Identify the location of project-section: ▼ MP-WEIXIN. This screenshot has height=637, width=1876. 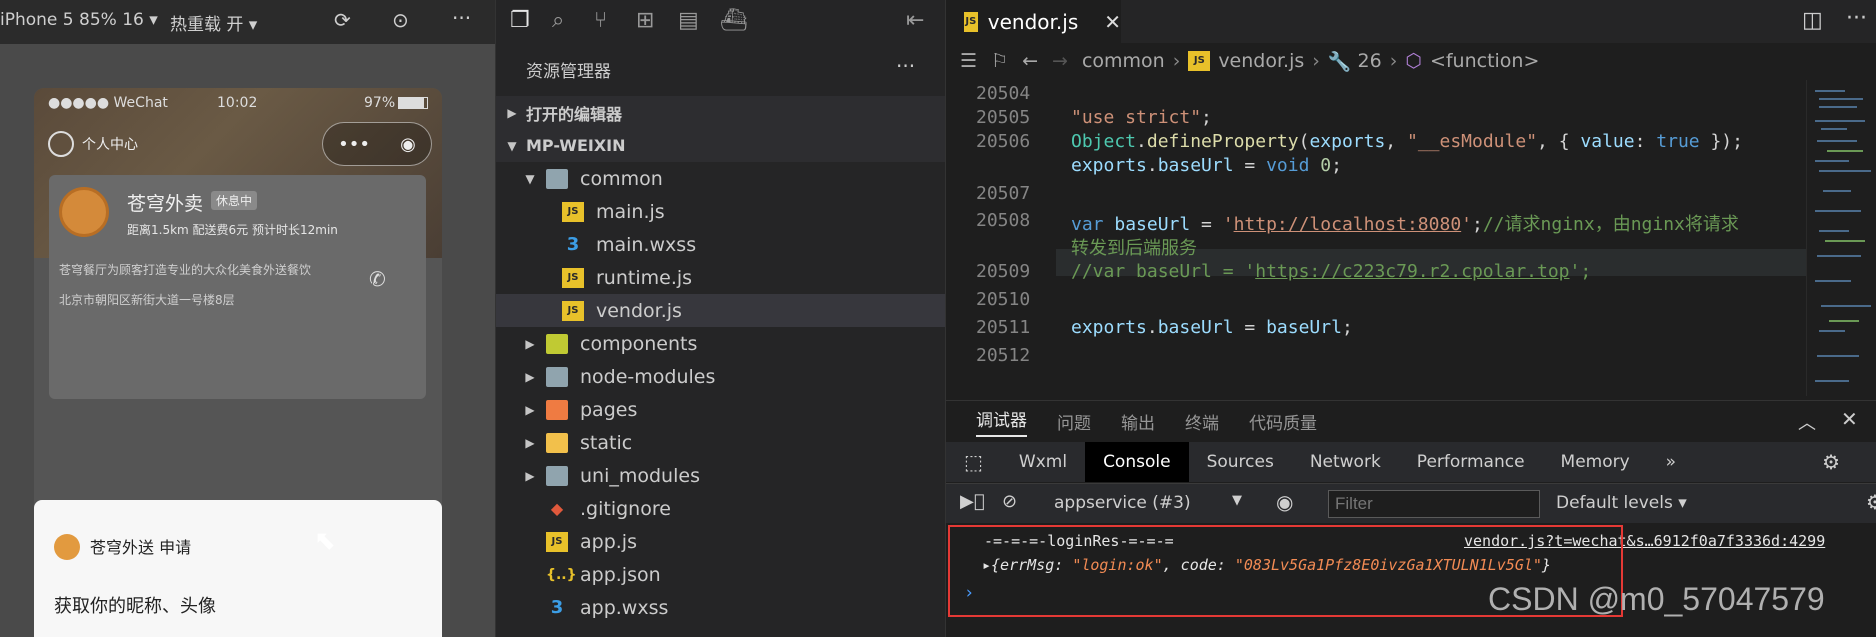
(721, 145).